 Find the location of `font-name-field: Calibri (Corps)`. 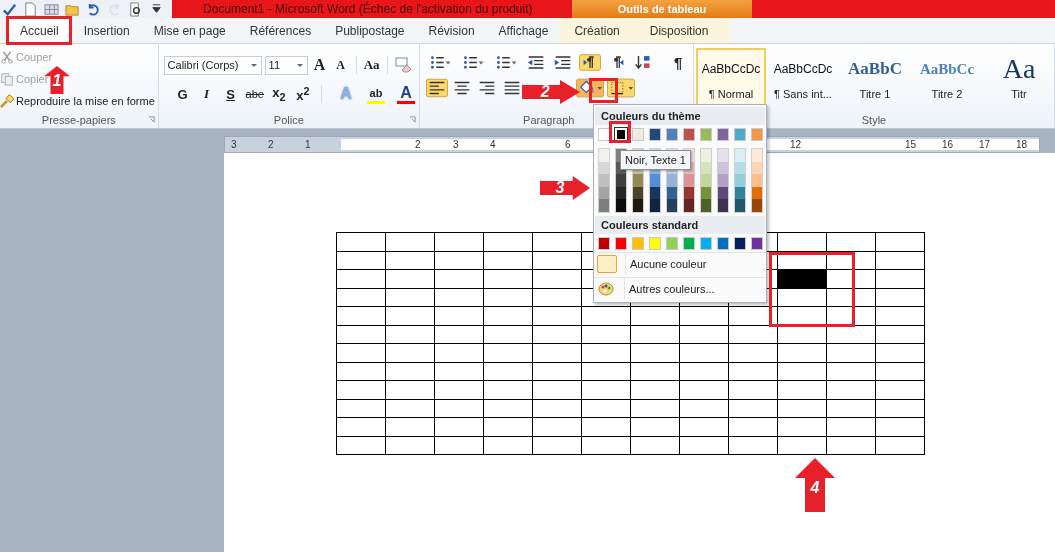

font-name-field: Calibri (Corps) is located at coordinates (212, 65).